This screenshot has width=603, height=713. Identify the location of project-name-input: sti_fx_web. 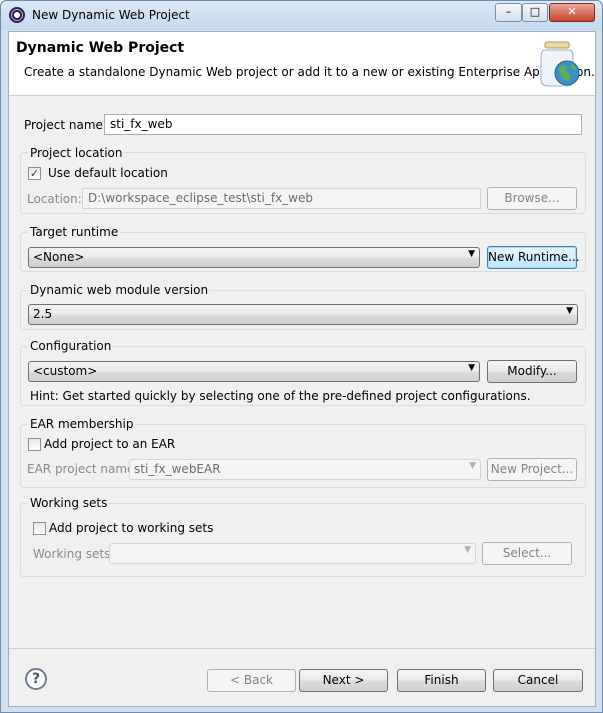
(343, 124).